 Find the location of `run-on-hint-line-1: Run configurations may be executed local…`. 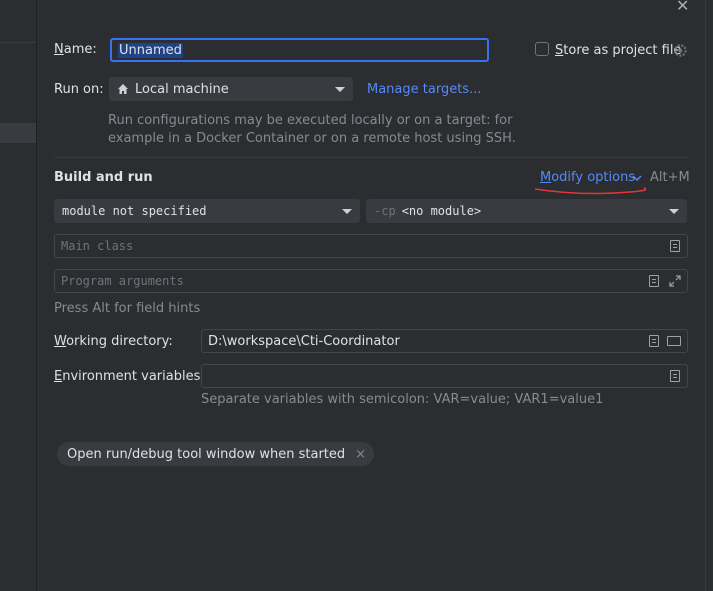

run-on-hint-line-1: Run configurations may be executed local… is located at coordinates (310, 120).